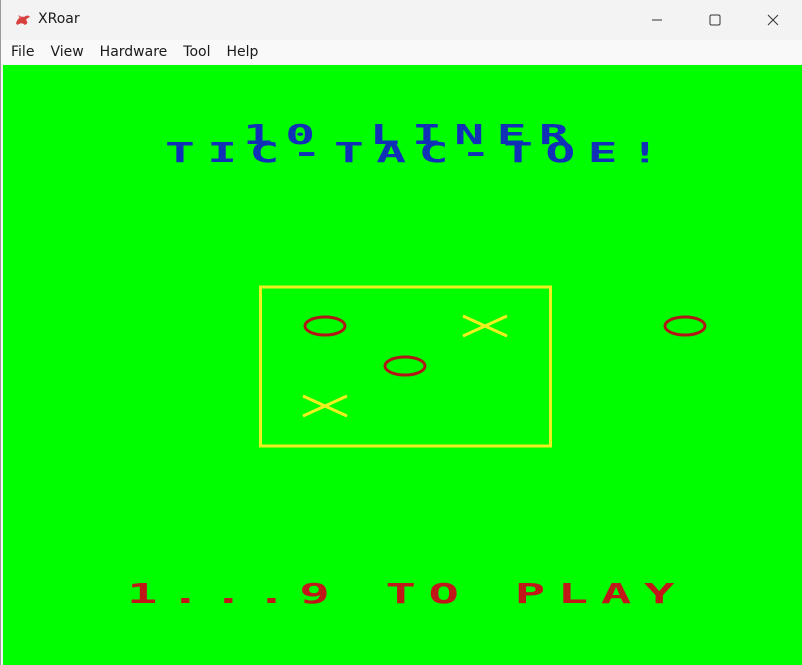  Describe the element at coordinates (407, 593) in the screenshot. I see `play-prompt: 1...9 TO PLAY` at that location.